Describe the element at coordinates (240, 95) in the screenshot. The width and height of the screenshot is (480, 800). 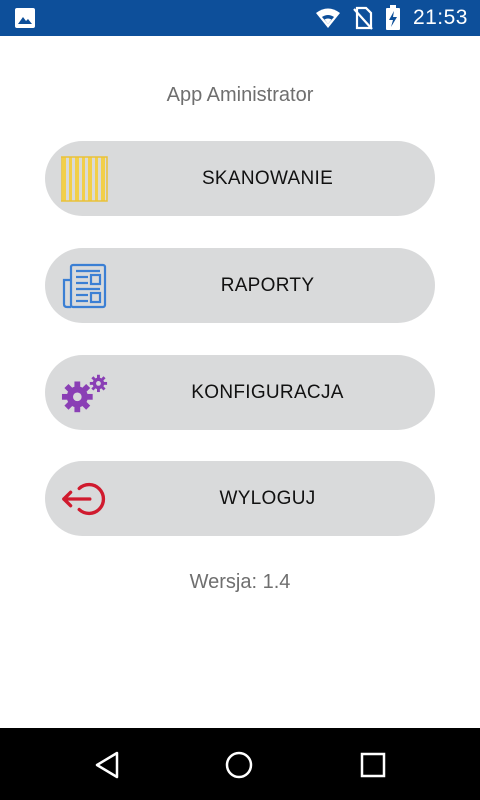
I see `app-title: App Aministrator` at that location.